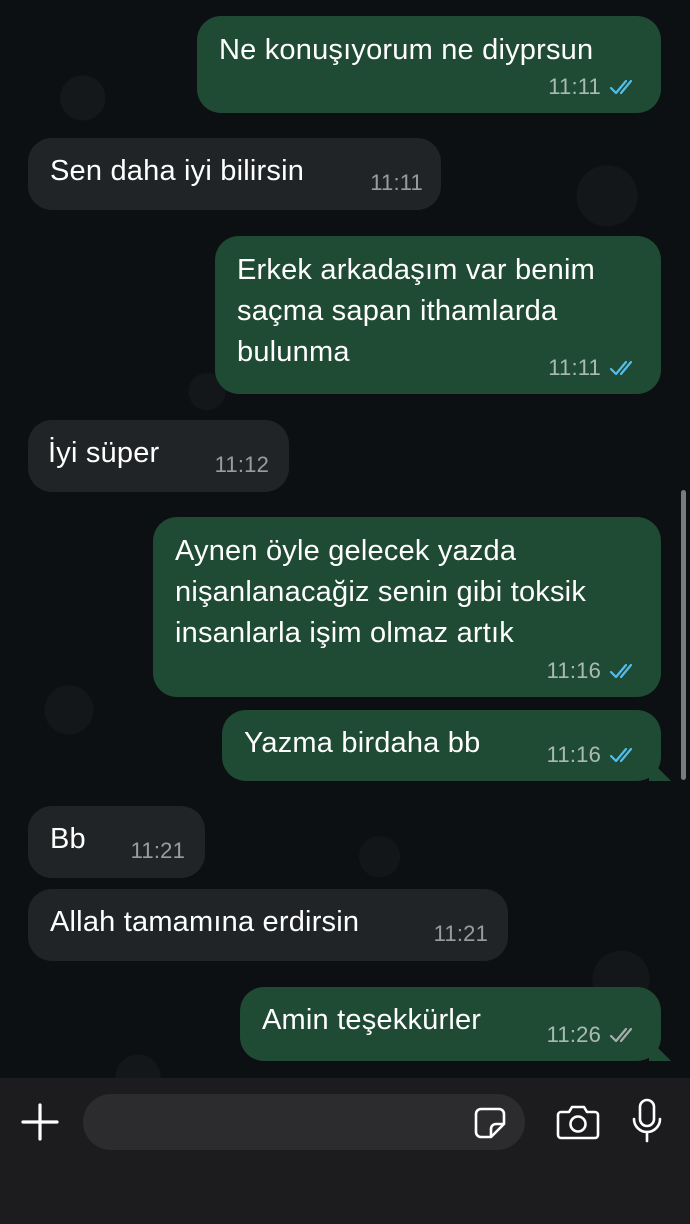 The height and width of the screenshot is (1224, 690). Describe the element at coordinates (372, 1020) in the screenshot. I see `message-text: Amin teşekkürler` at that location.